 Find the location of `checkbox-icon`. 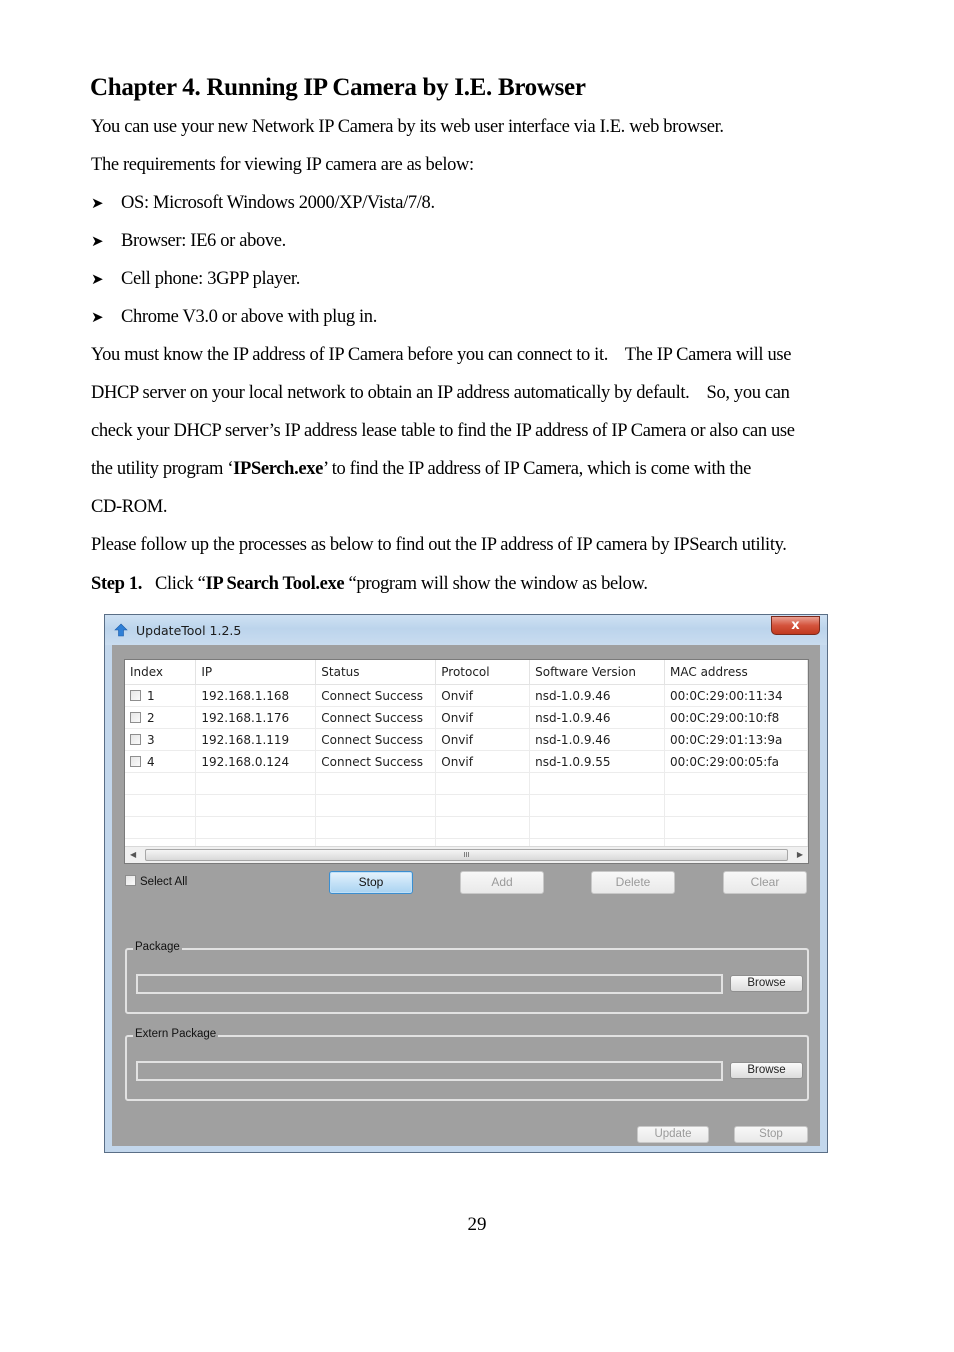

checkbox-icon is located at coordinates (130, 880).